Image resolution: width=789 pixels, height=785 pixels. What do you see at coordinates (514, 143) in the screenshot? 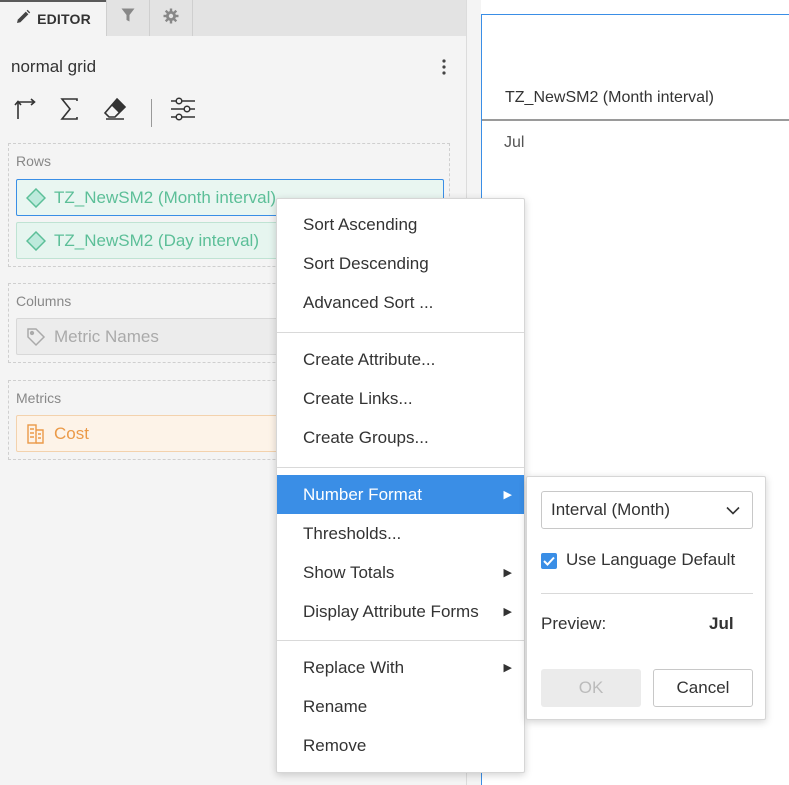
I see `grid-cell: Jul` at bounding box center [514, 143].